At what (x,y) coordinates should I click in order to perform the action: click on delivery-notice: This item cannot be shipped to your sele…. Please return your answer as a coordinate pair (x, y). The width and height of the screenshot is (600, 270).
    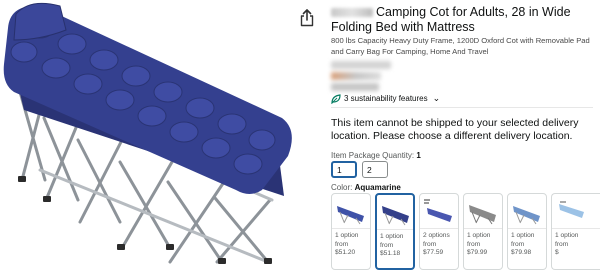
    Looking at the image, I should click on (455, 129).